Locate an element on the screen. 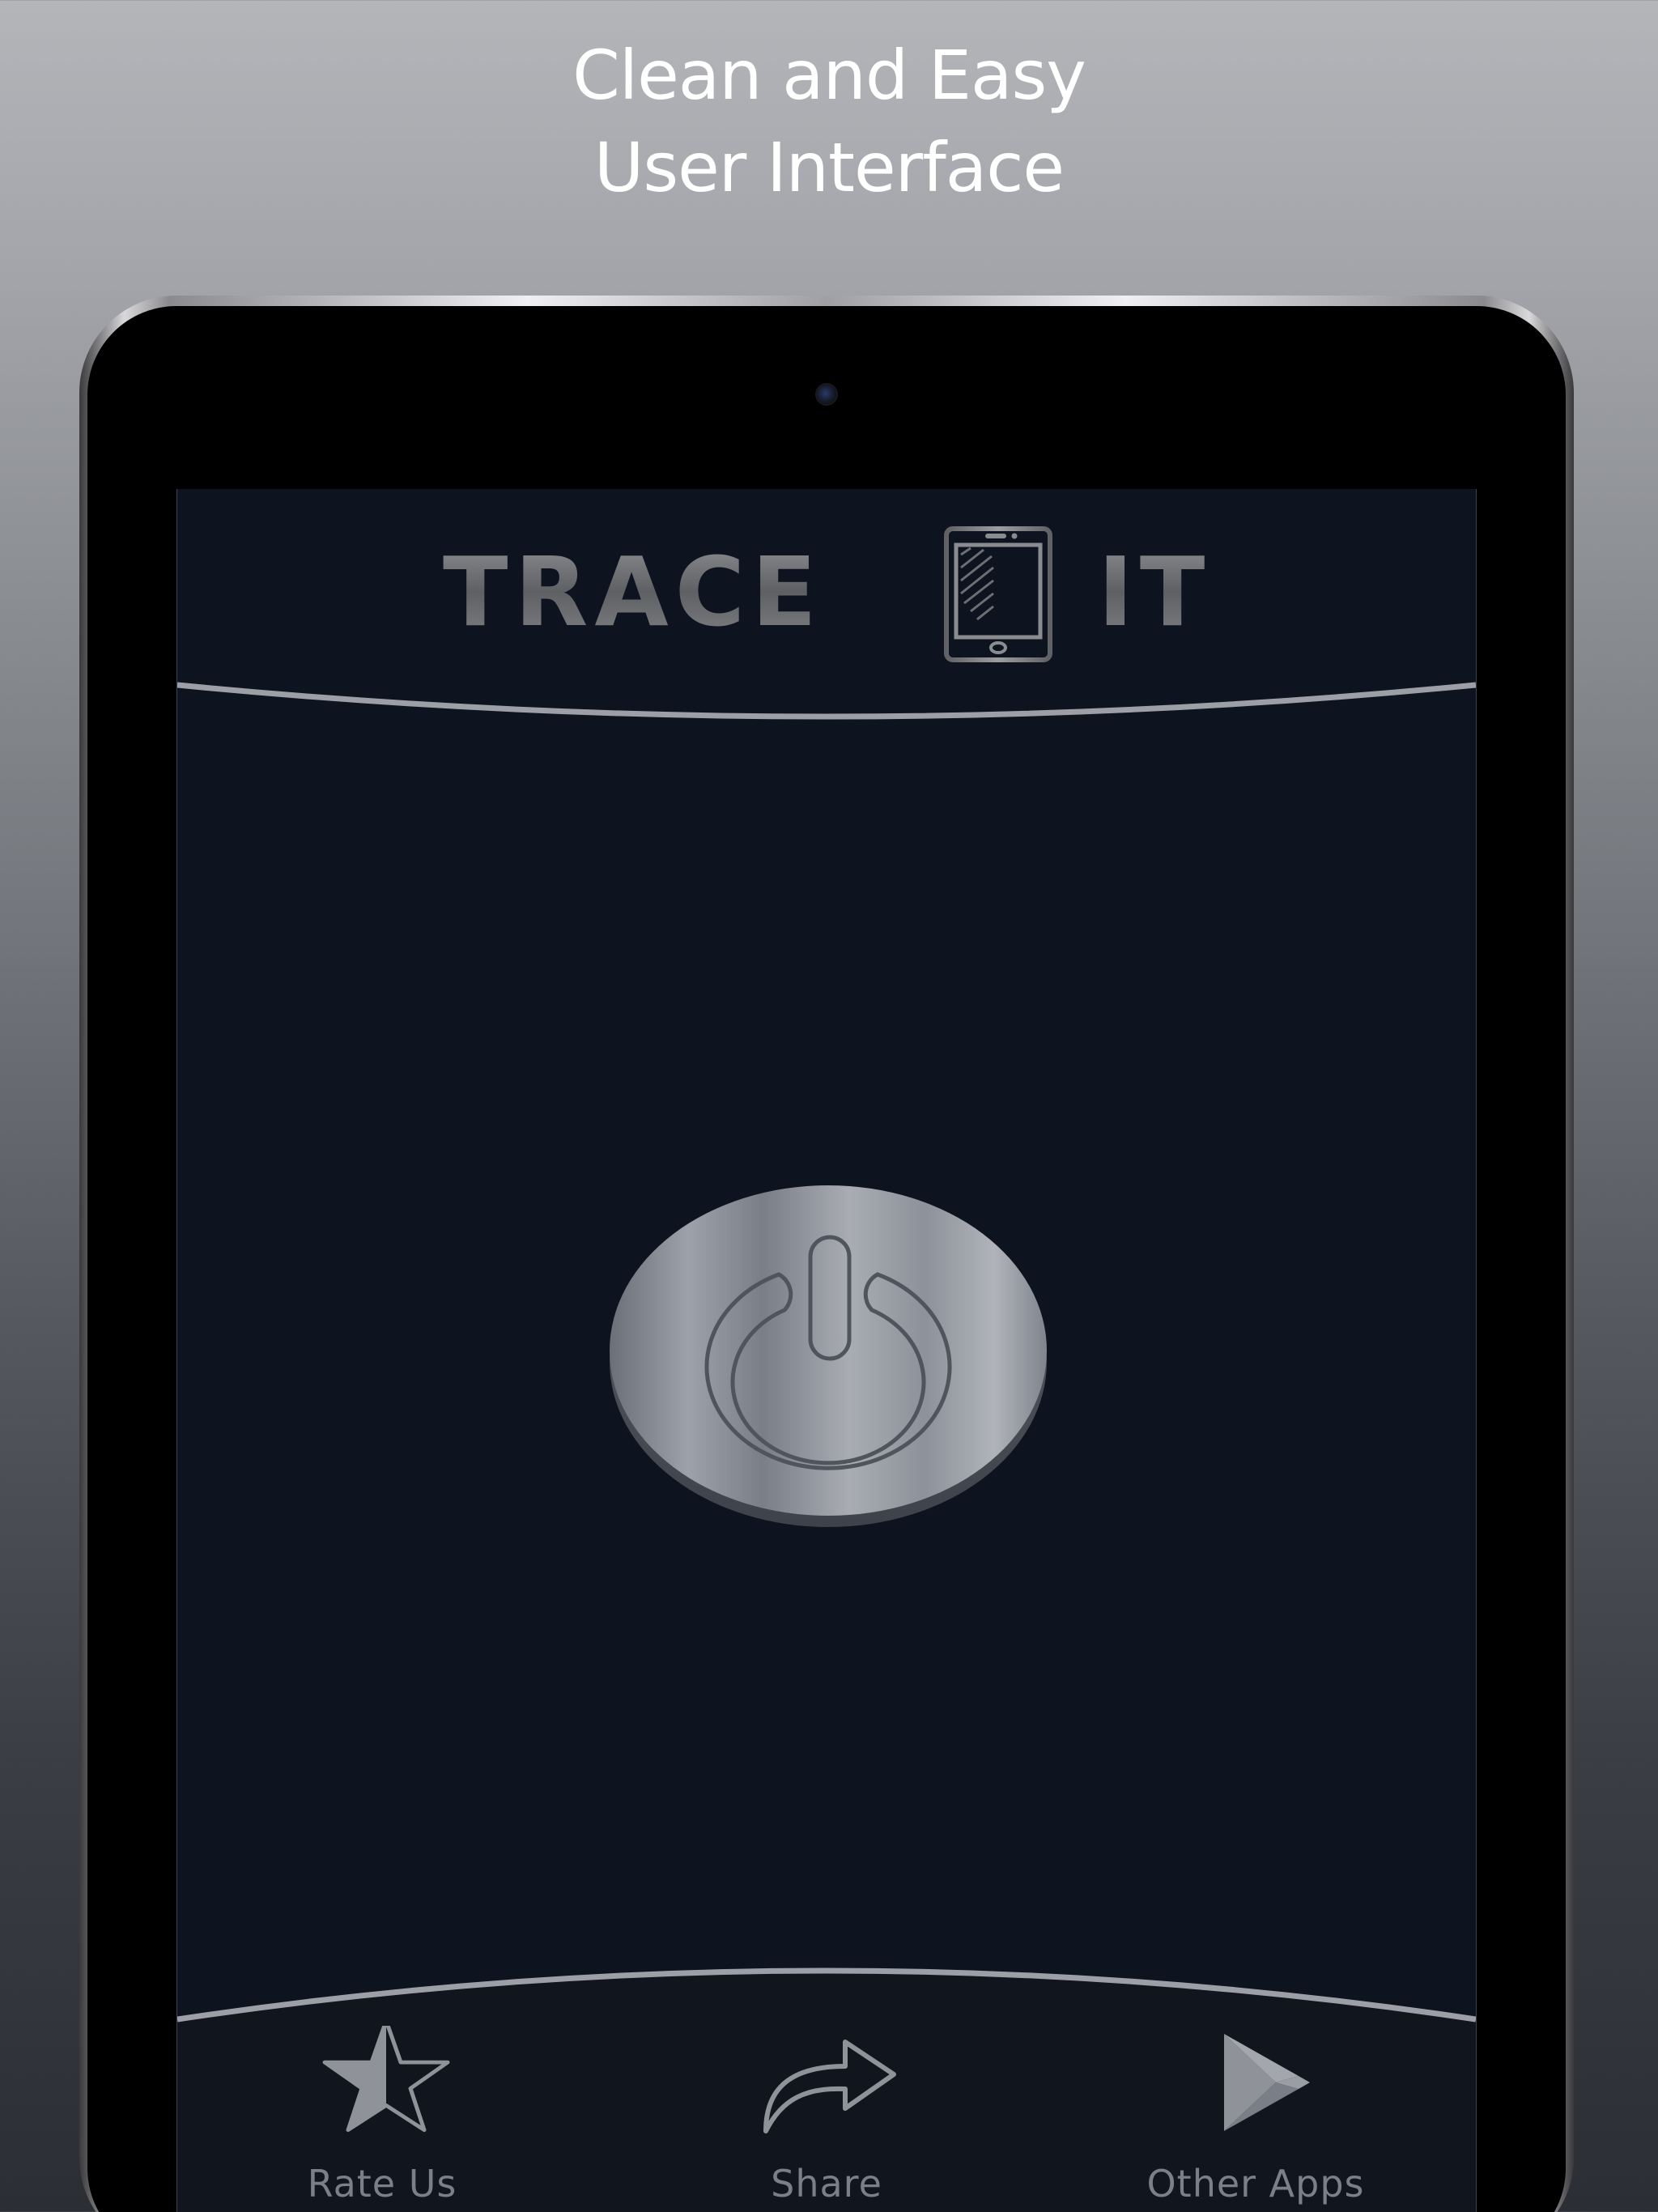 This screenshot has width=1658, height=2212. other-apps-button: Other Apps is located at coordinates (1255, 2119).